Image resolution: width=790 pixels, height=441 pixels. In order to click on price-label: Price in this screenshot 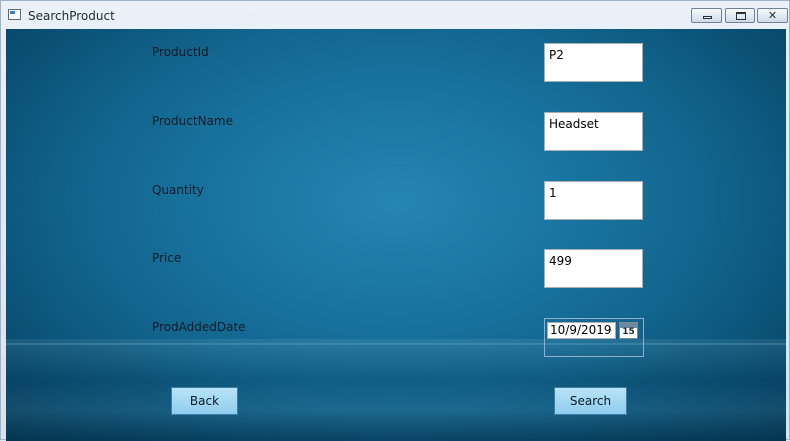, I will do `click(167, 258)`.